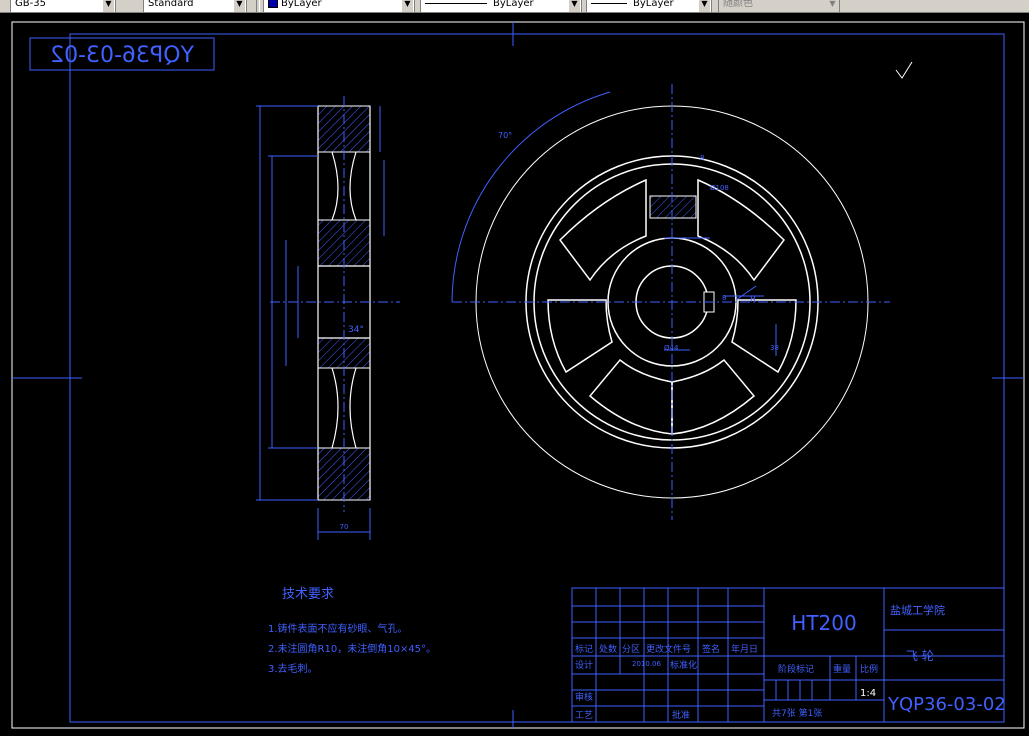 This screenshot has width=1029, height=736. Describe the element at coordinates (513, 4) in the screenshot. I see `linetype-value: ByLayer` at that location.